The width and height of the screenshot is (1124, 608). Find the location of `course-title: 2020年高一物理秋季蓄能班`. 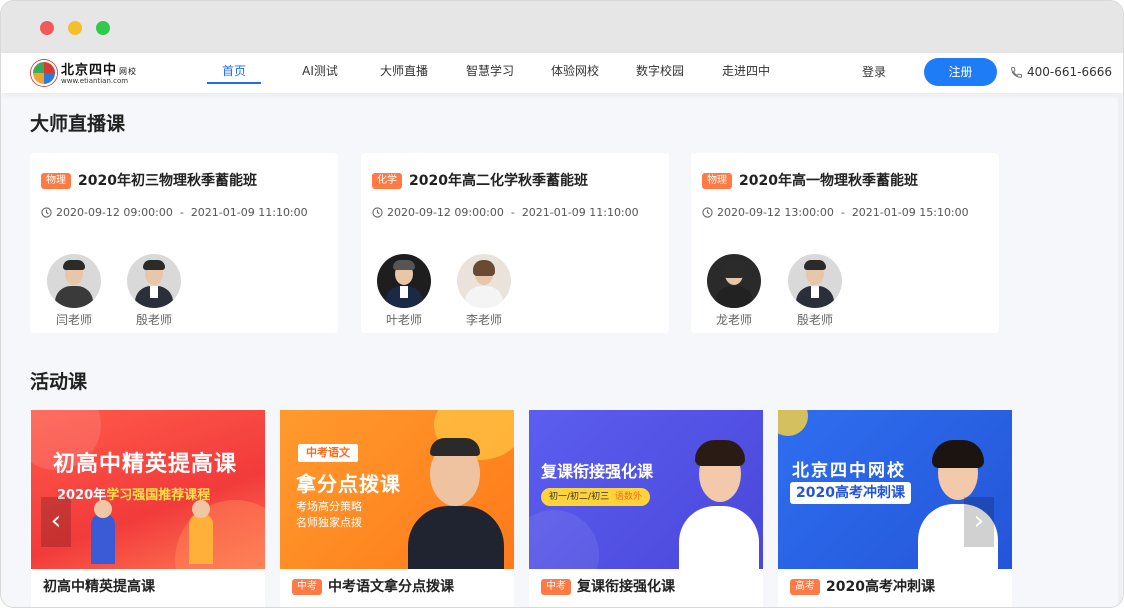

course-title: 2020年高一物理秋季蓄能班 is located at coordinates (828, 180).